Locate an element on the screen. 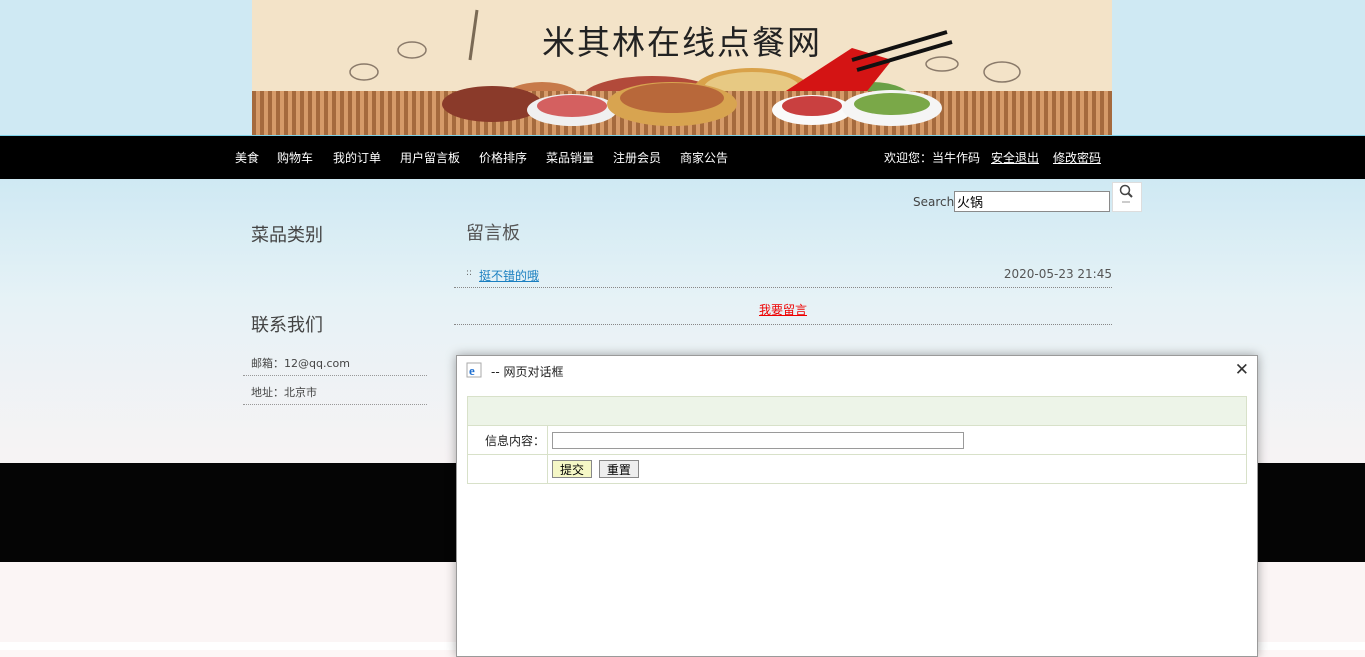 Image resolution: width=1365 pixels, height=657 pixels. content-input is located at coordinates (758, 440).